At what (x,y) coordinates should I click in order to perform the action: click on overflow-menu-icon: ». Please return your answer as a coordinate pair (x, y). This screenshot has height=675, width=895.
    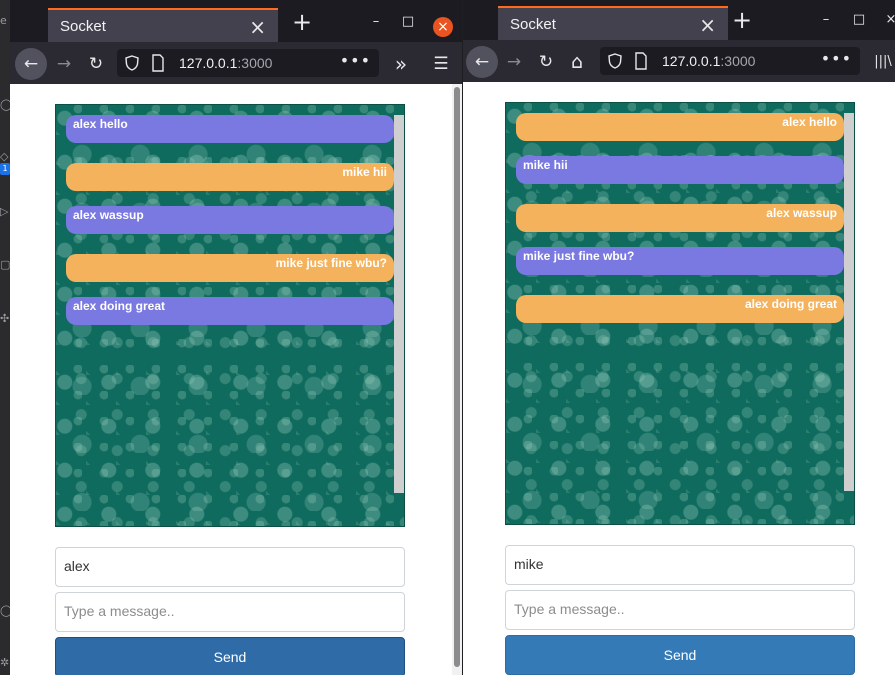
    Looking at the image, I should click on (401, 64).